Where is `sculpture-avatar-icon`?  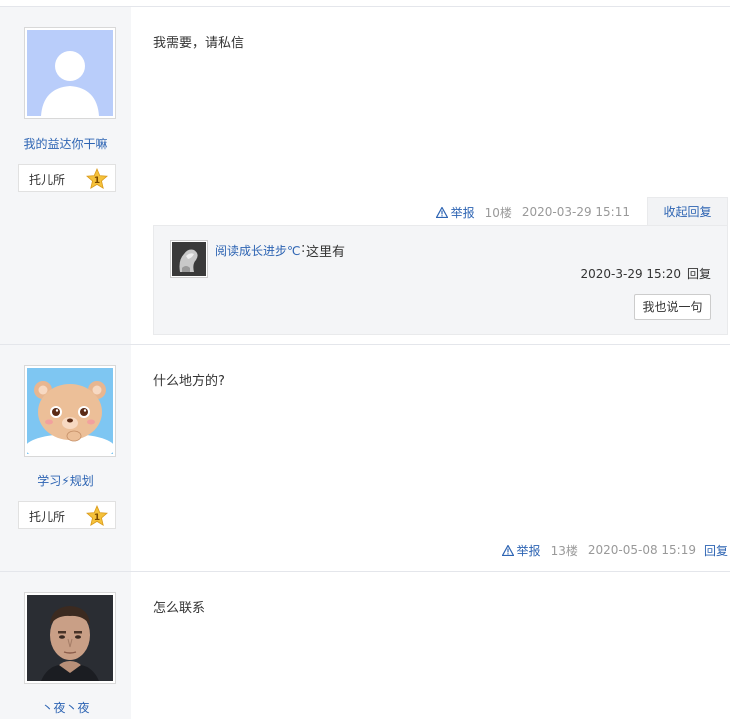
sculpture-avatar-icon is located at coordinates (189, 259).